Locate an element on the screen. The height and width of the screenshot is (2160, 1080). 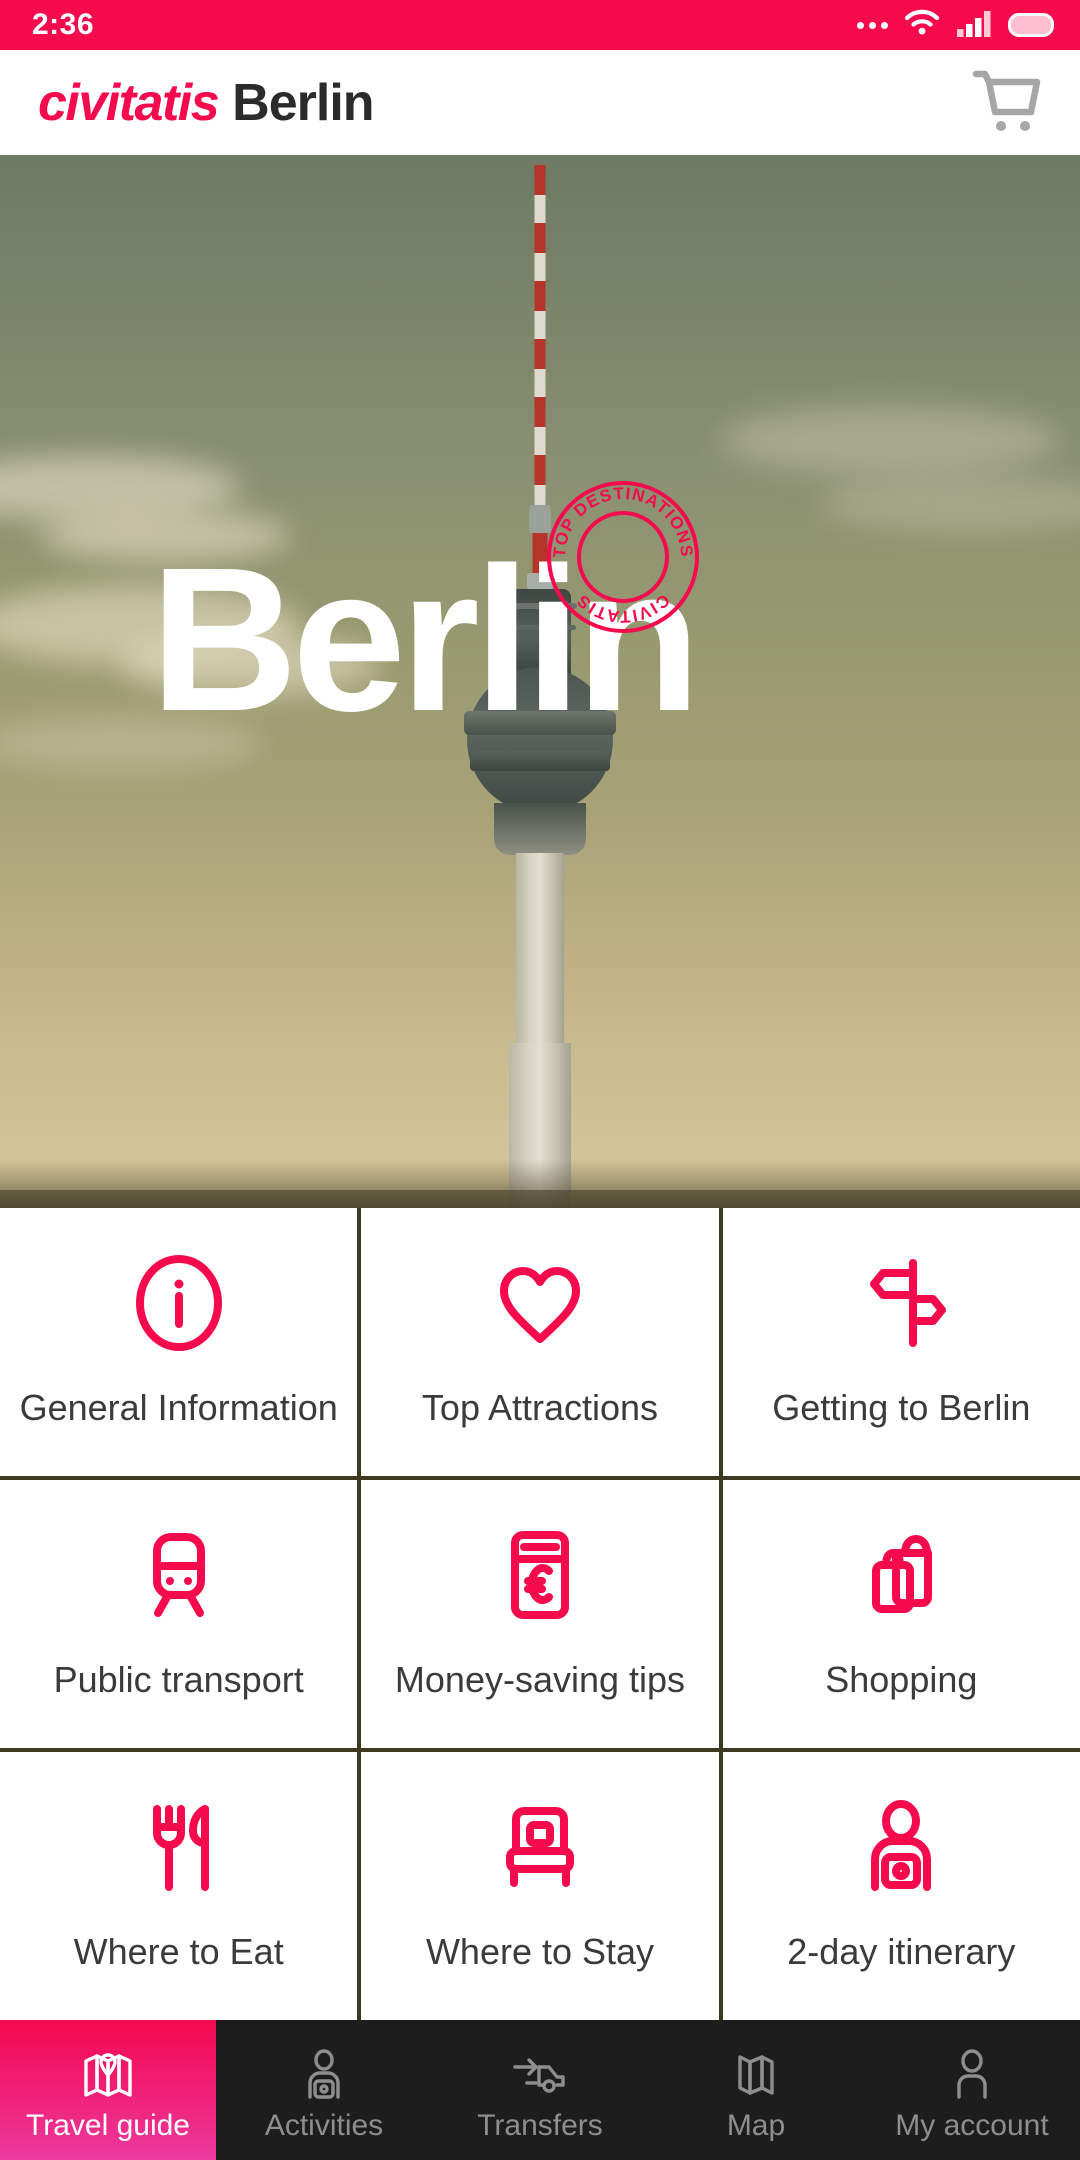
nav-label: Activities is located at coordinates (324, 2125).